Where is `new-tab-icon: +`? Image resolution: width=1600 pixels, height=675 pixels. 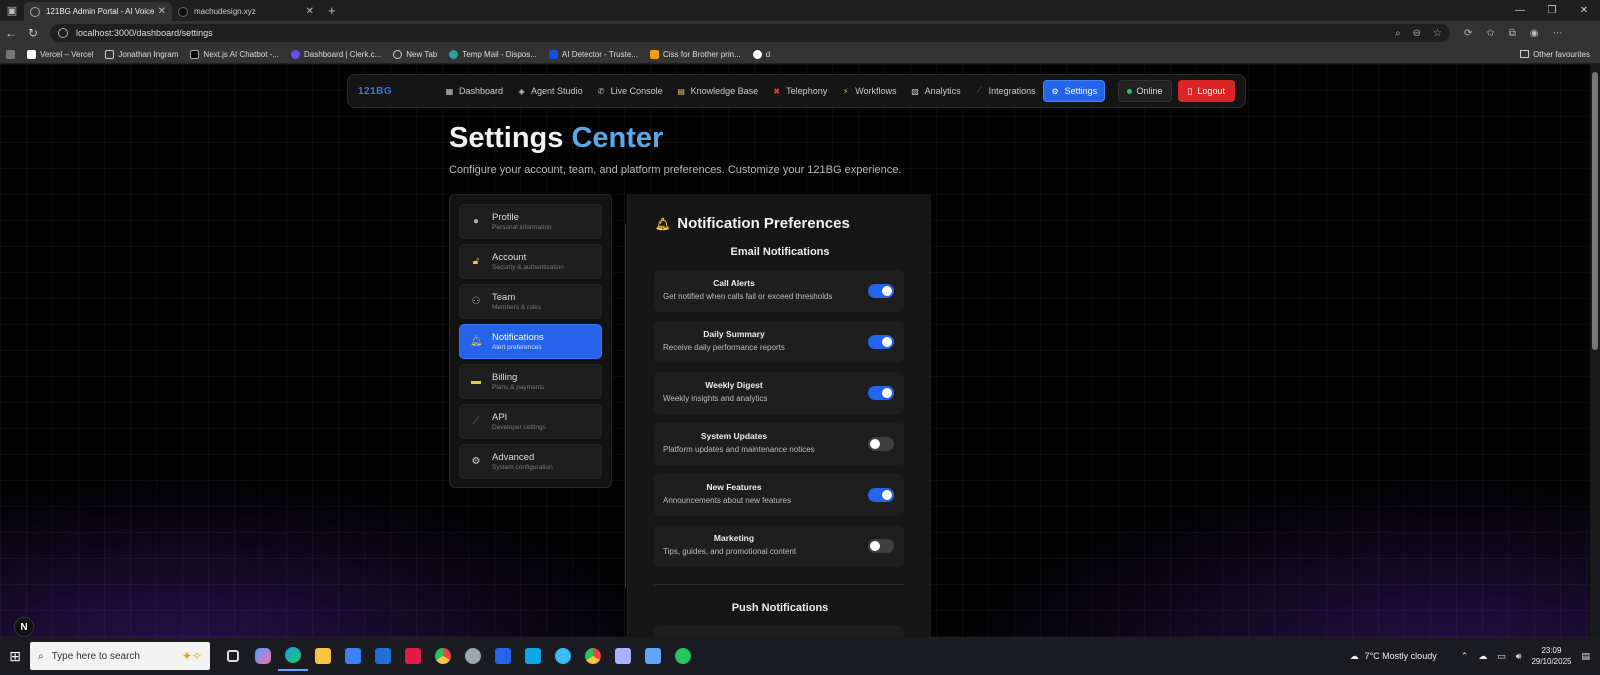
new-tab-icon: + is located at coordinates (332, 10).